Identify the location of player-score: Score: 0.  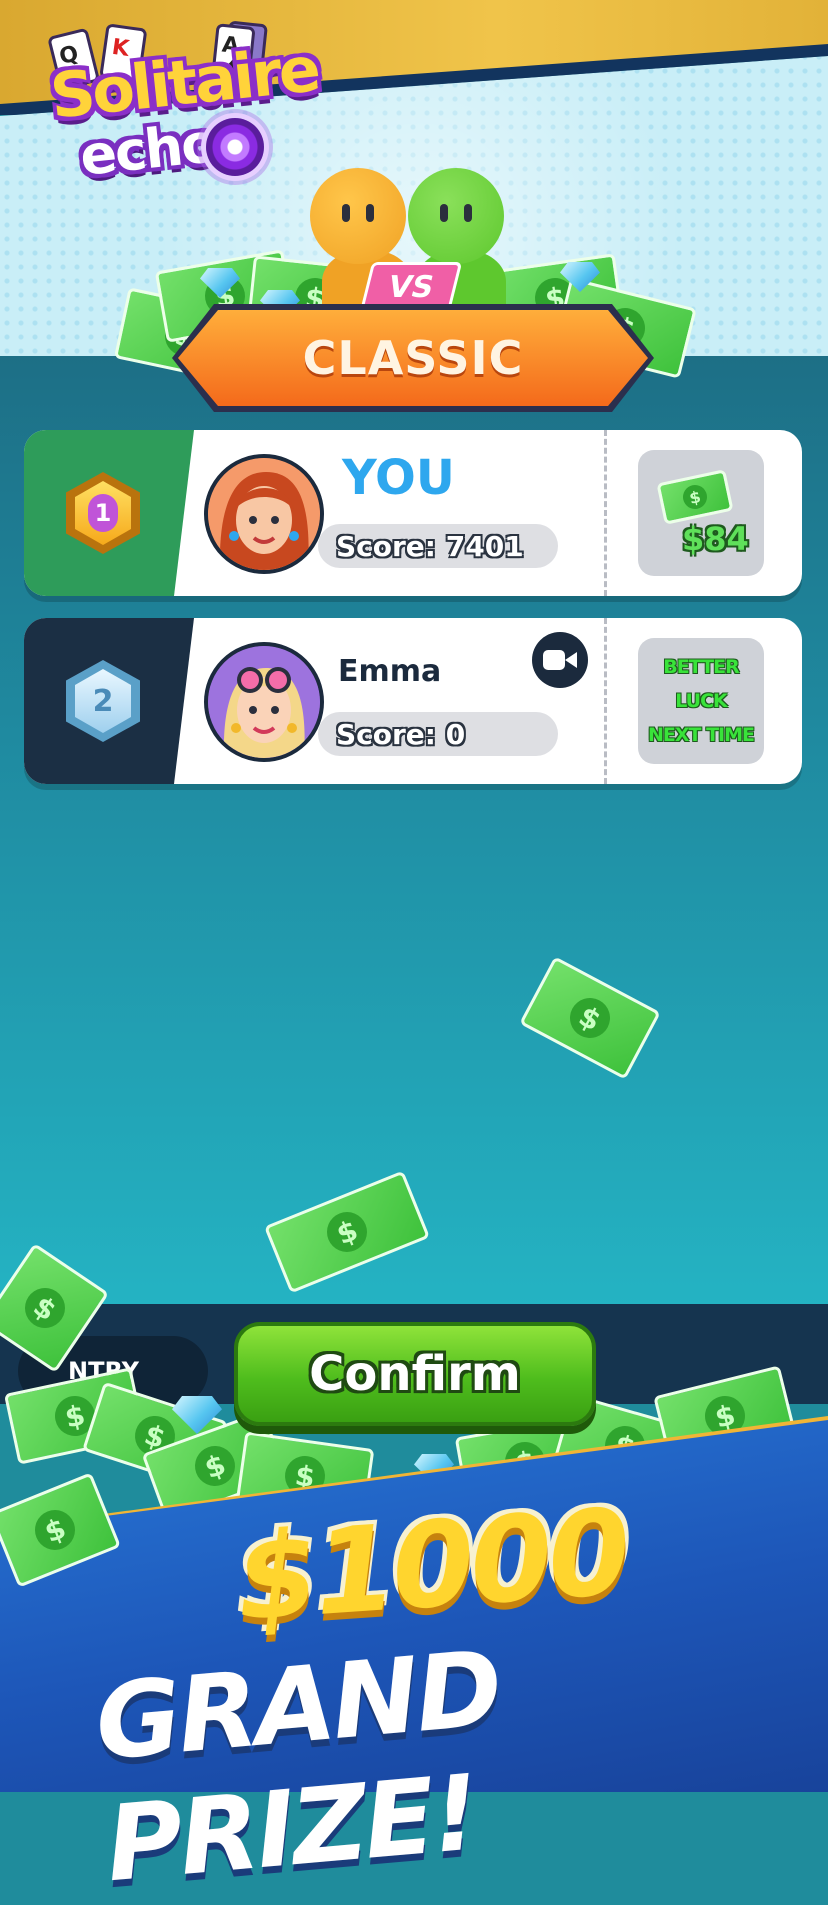
(438, 734).